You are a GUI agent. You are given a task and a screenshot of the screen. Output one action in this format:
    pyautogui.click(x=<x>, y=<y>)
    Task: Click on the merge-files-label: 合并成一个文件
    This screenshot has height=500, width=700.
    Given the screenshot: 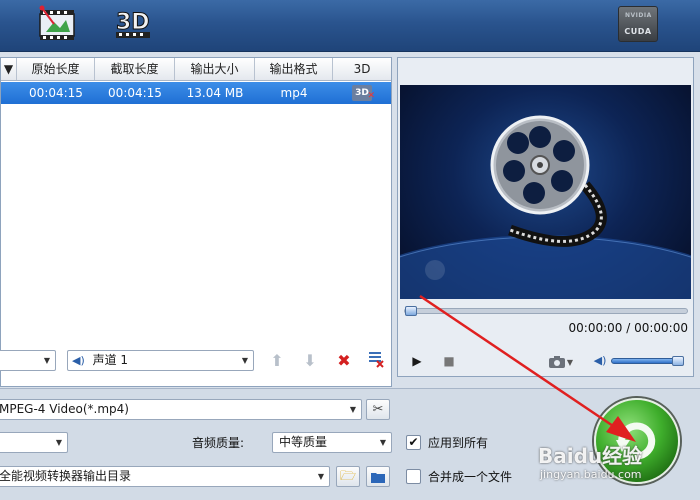 What is the action you would take?
    pyautogui.click(x=470, y=477)
    